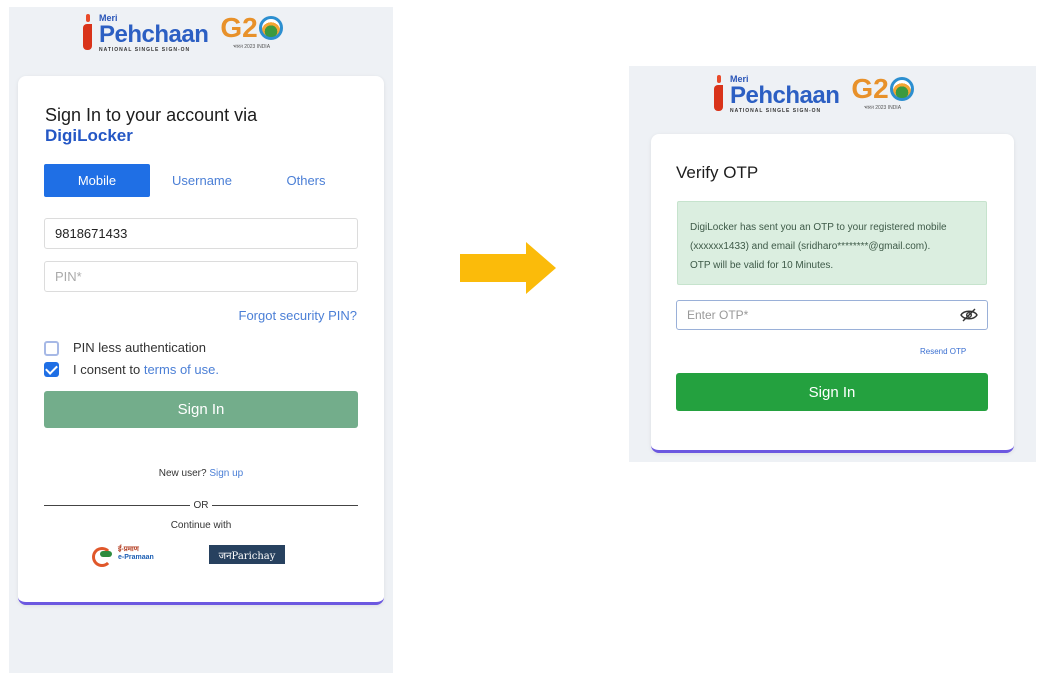  I want to click on continue-with-text: Continue with, so click(201, 525).